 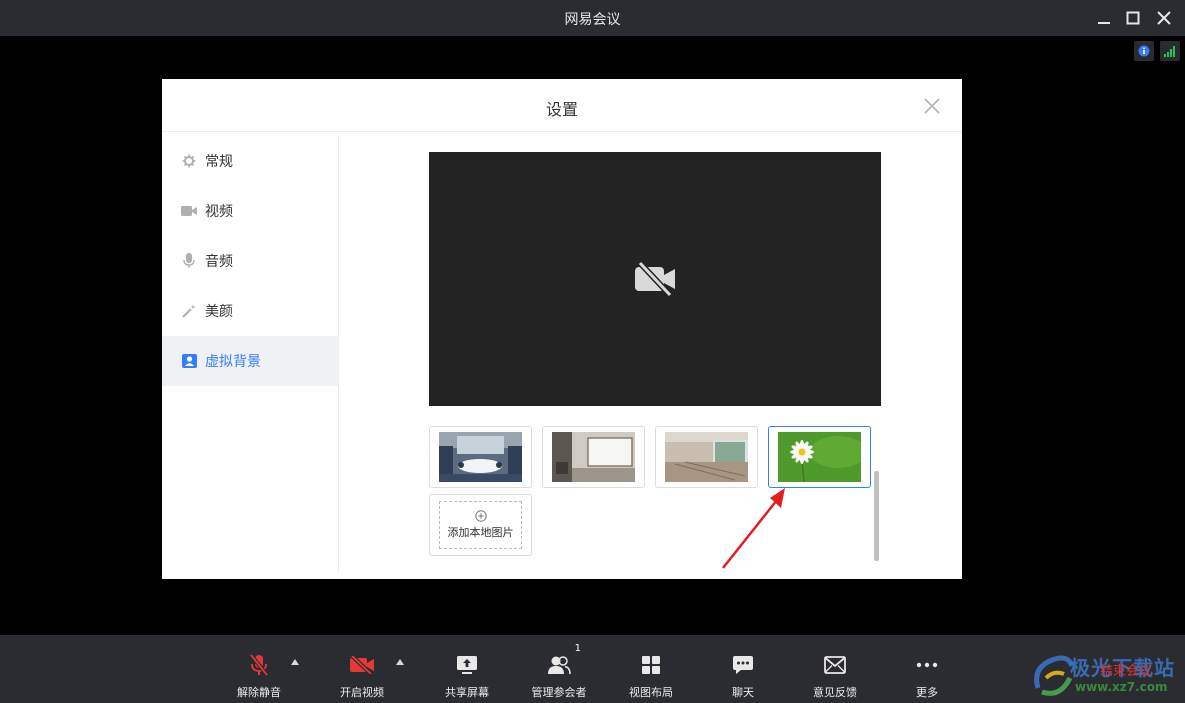 What do you see at coordinates (743, 692) in the screenshot?
I see `toolbar-label: 聊天` at bounding box center [743, 692].